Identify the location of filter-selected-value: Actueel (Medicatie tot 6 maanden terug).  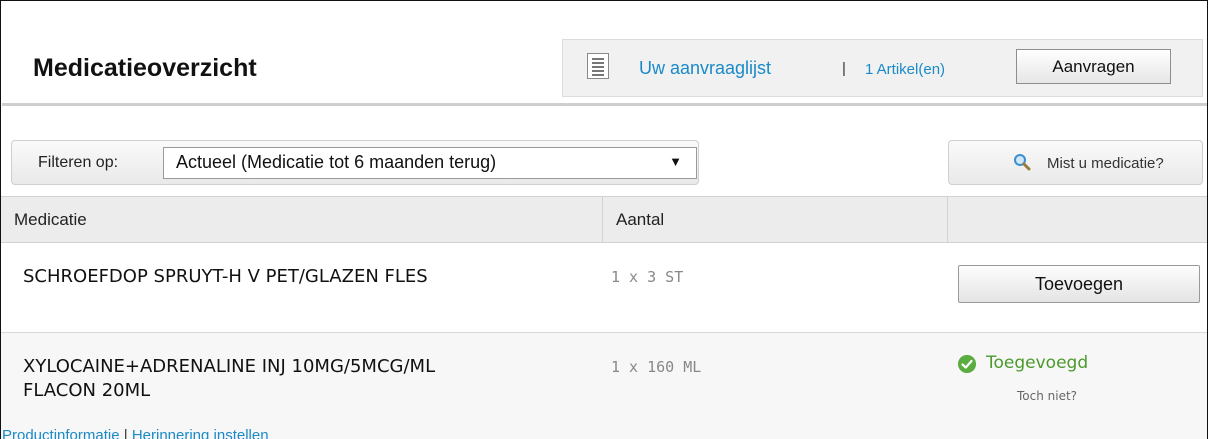
(336, 162).